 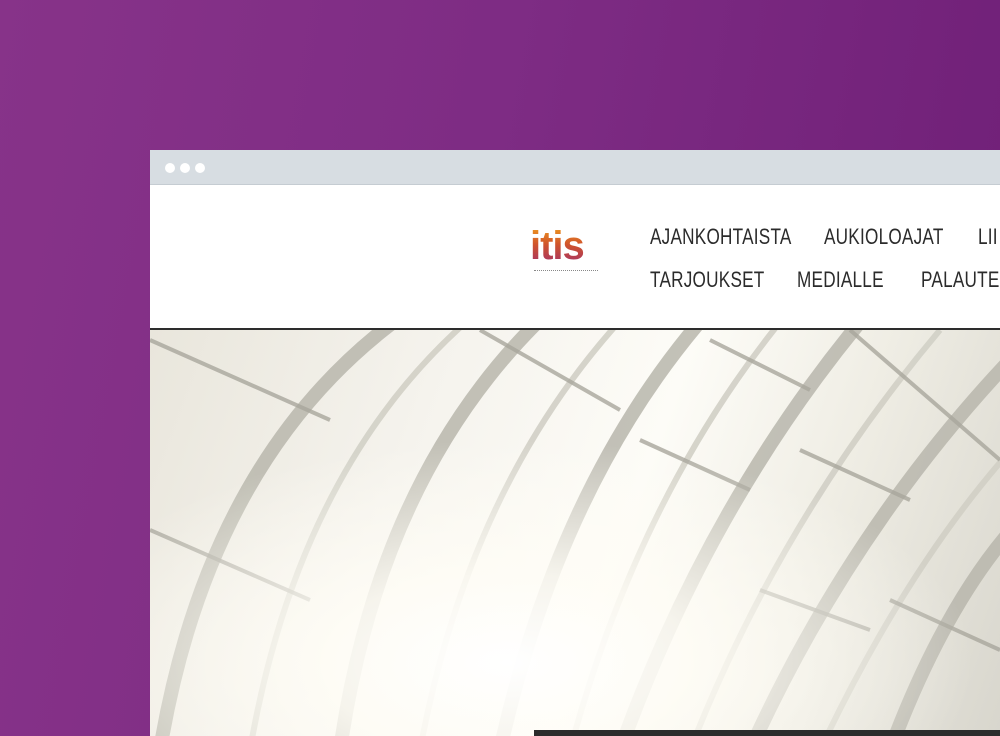 I want to click on nav-item-palaute: PALAUTE, so click(x=960, y=280).